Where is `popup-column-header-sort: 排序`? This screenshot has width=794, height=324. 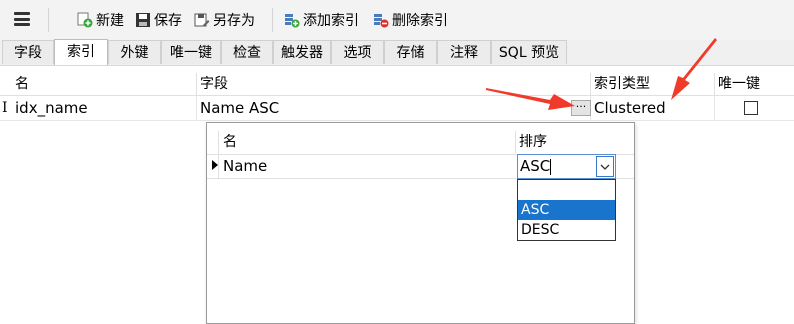 popup-column-header-sort: 排序 is located at coordinates (575, 142).